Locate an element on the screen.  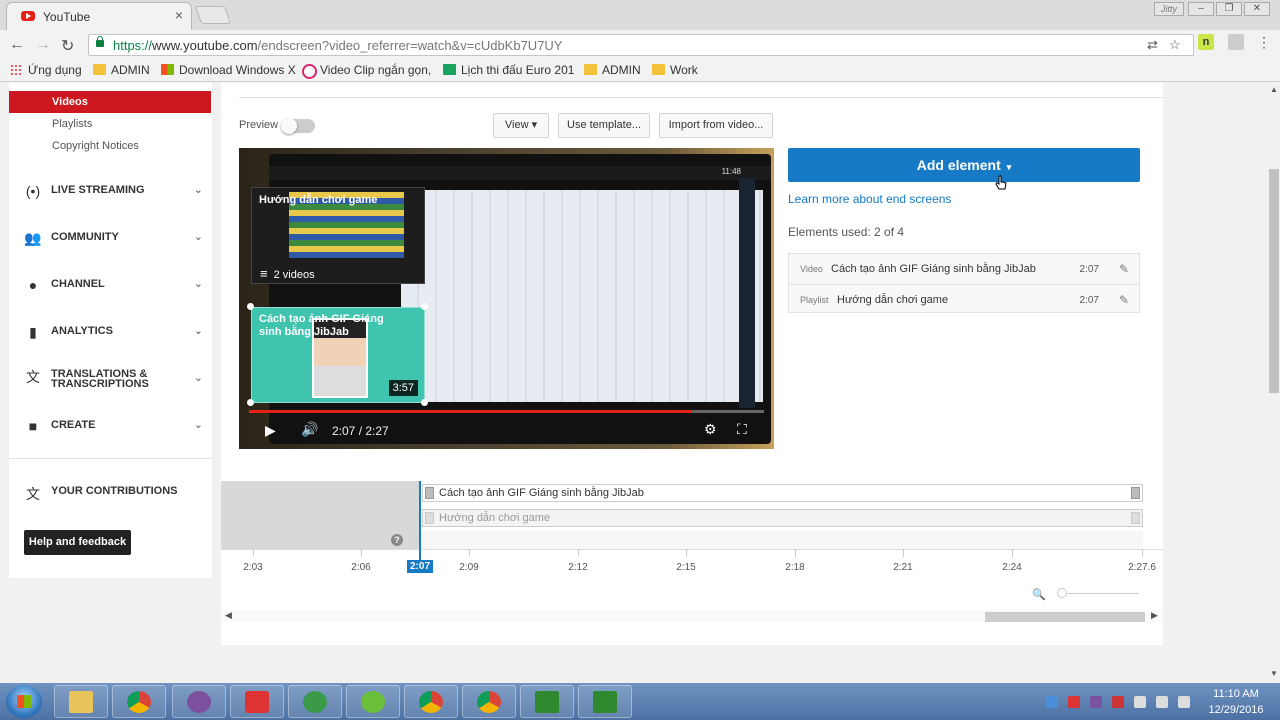
sidebar-item-copyright-notices: Copyright Notices is located at coordinates (95, 146).